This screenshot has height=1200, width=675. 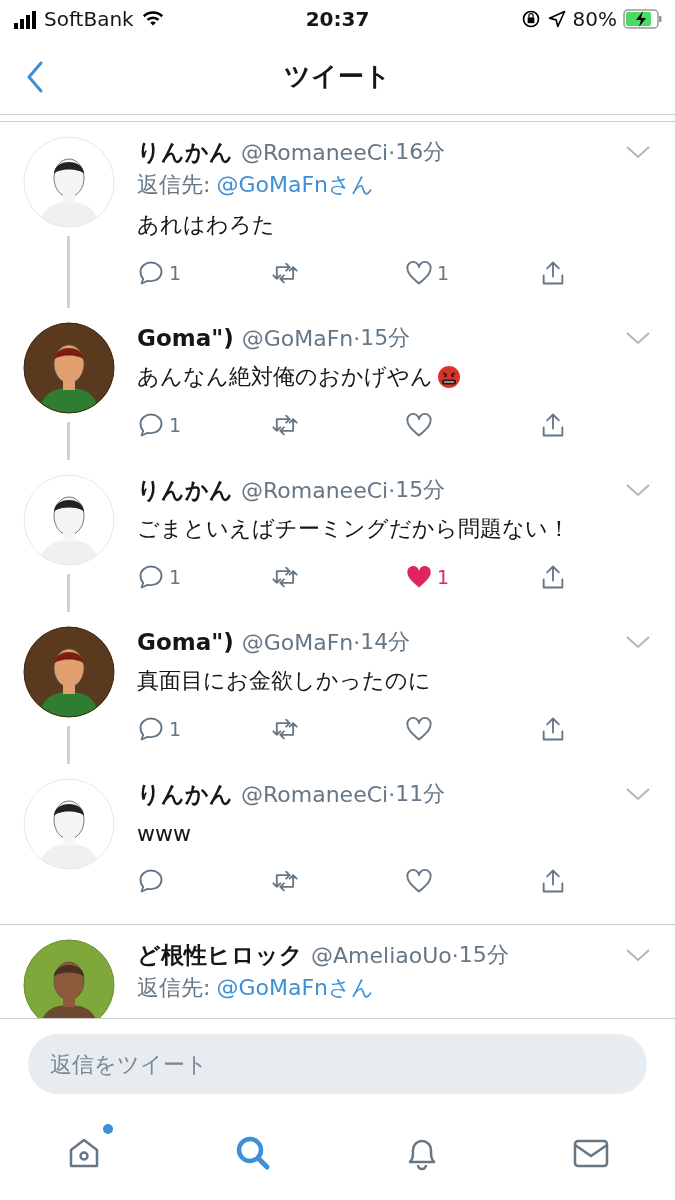 I want to click on screen-title: ツイート, so click(x=337, y=76).